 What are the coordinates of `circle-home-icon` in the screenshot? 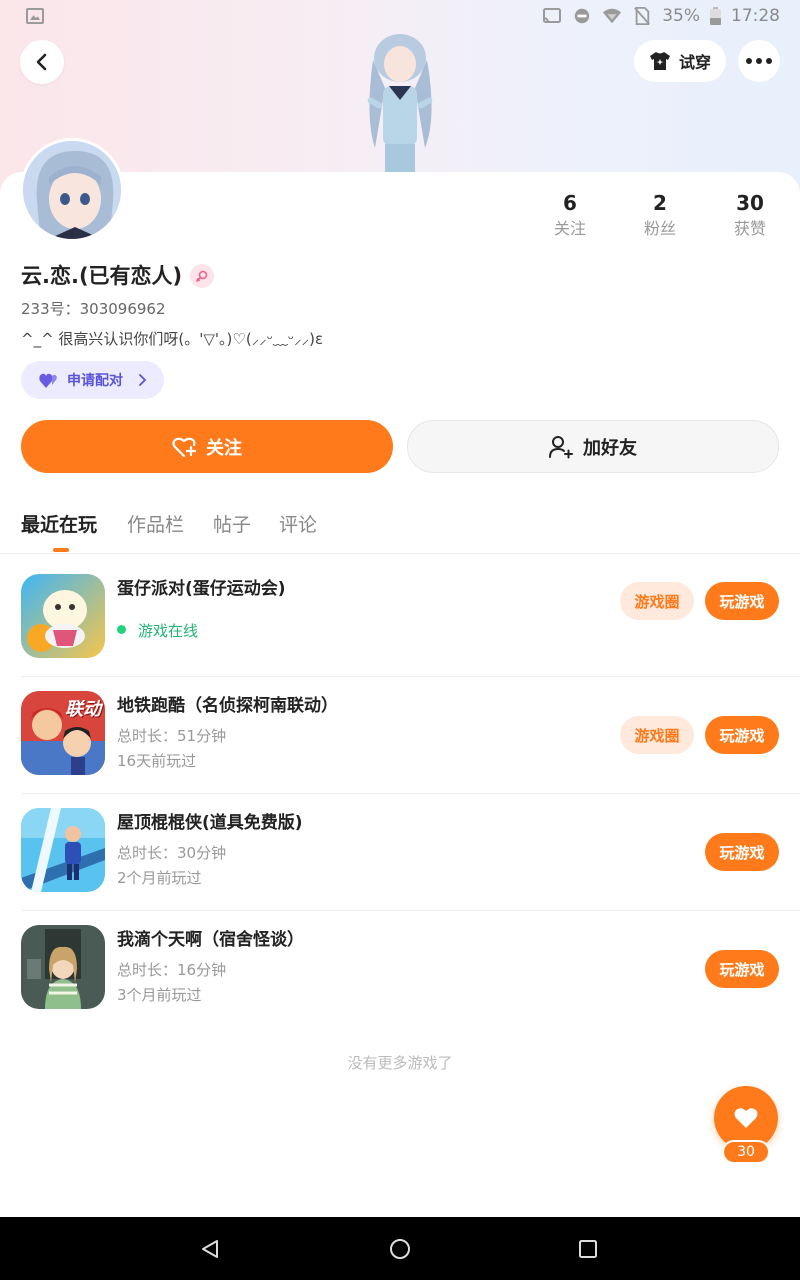 It's located at (400, 1249).